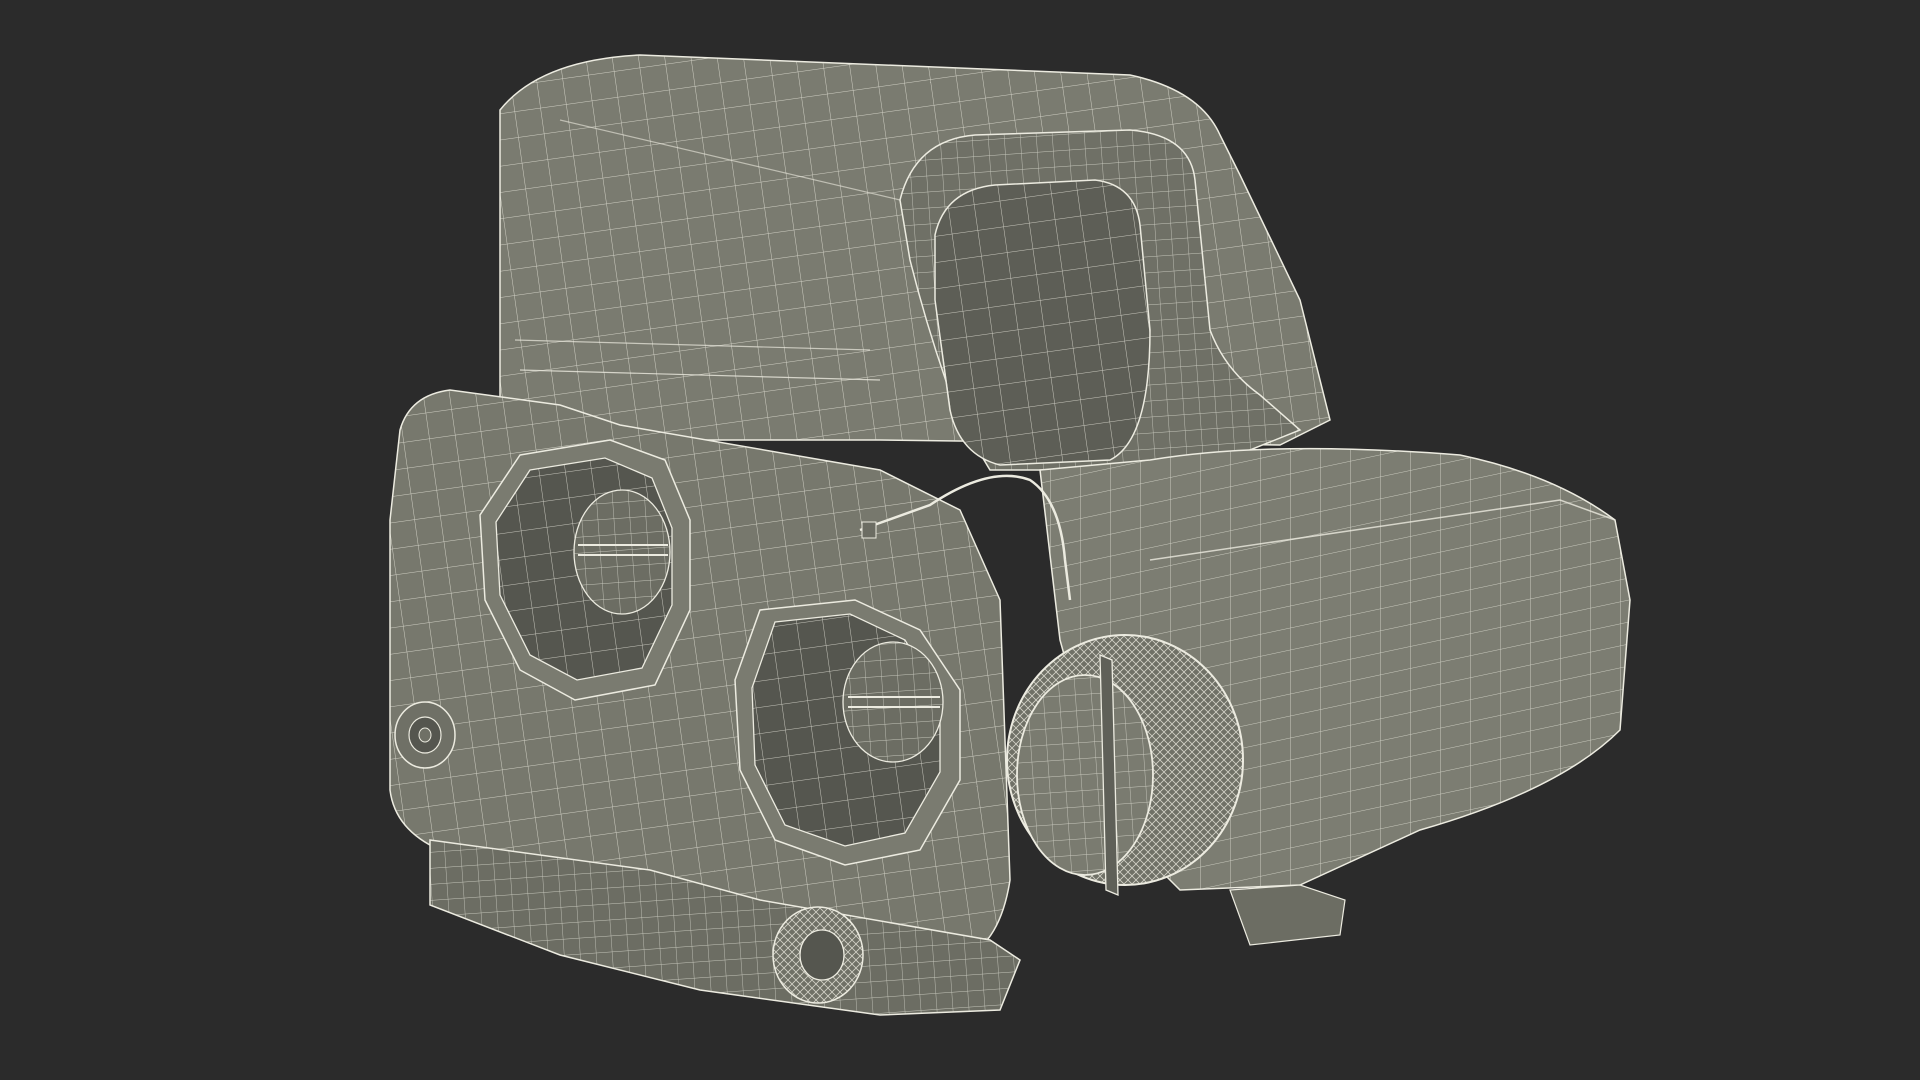 This screenshot has height=1080, width=1920. What do you see at coordinates (425, 735) in the screenshot?
I see `side-screw-icon` at bounding box center [425, 735].